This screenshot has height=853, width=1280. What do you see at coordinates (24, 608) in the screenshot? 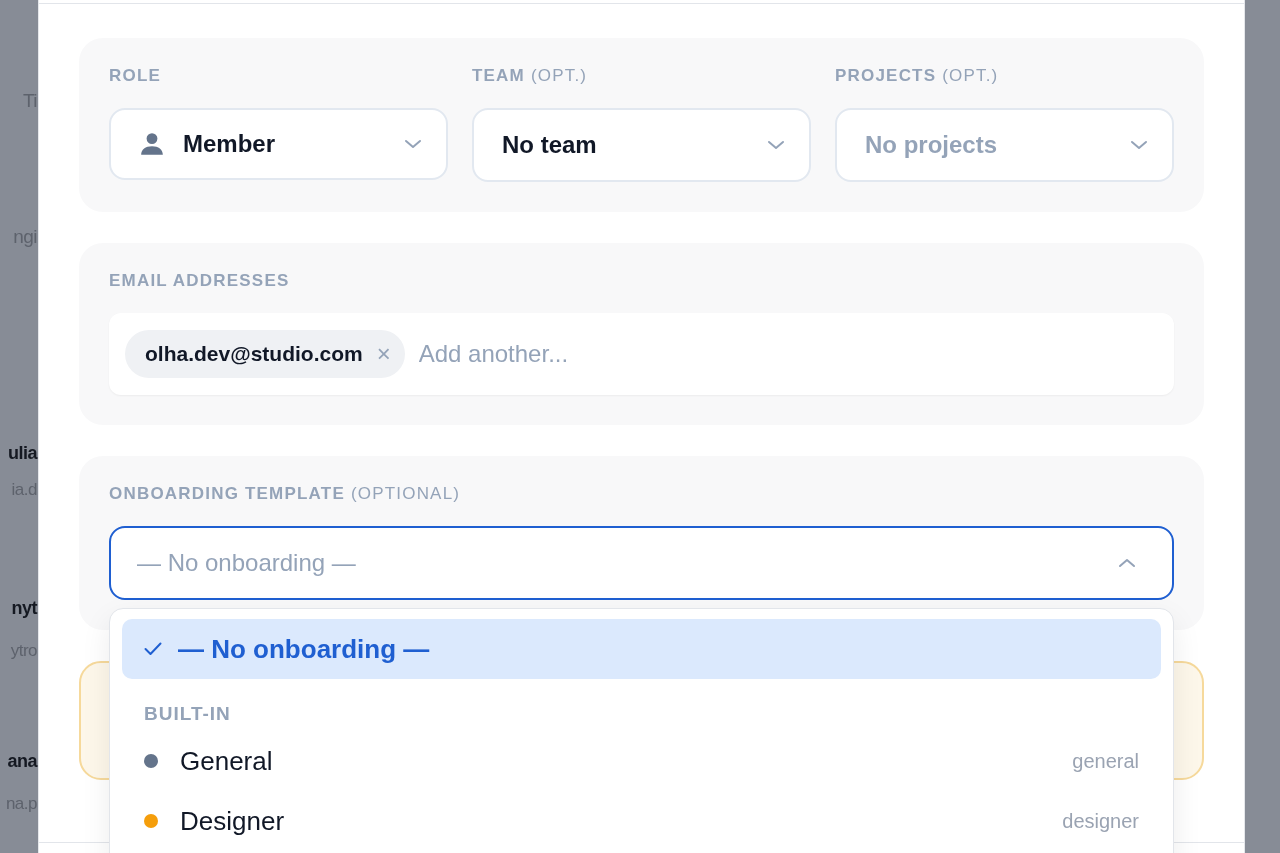
I see `member-name: nyt` at bounding box center [24, 608].